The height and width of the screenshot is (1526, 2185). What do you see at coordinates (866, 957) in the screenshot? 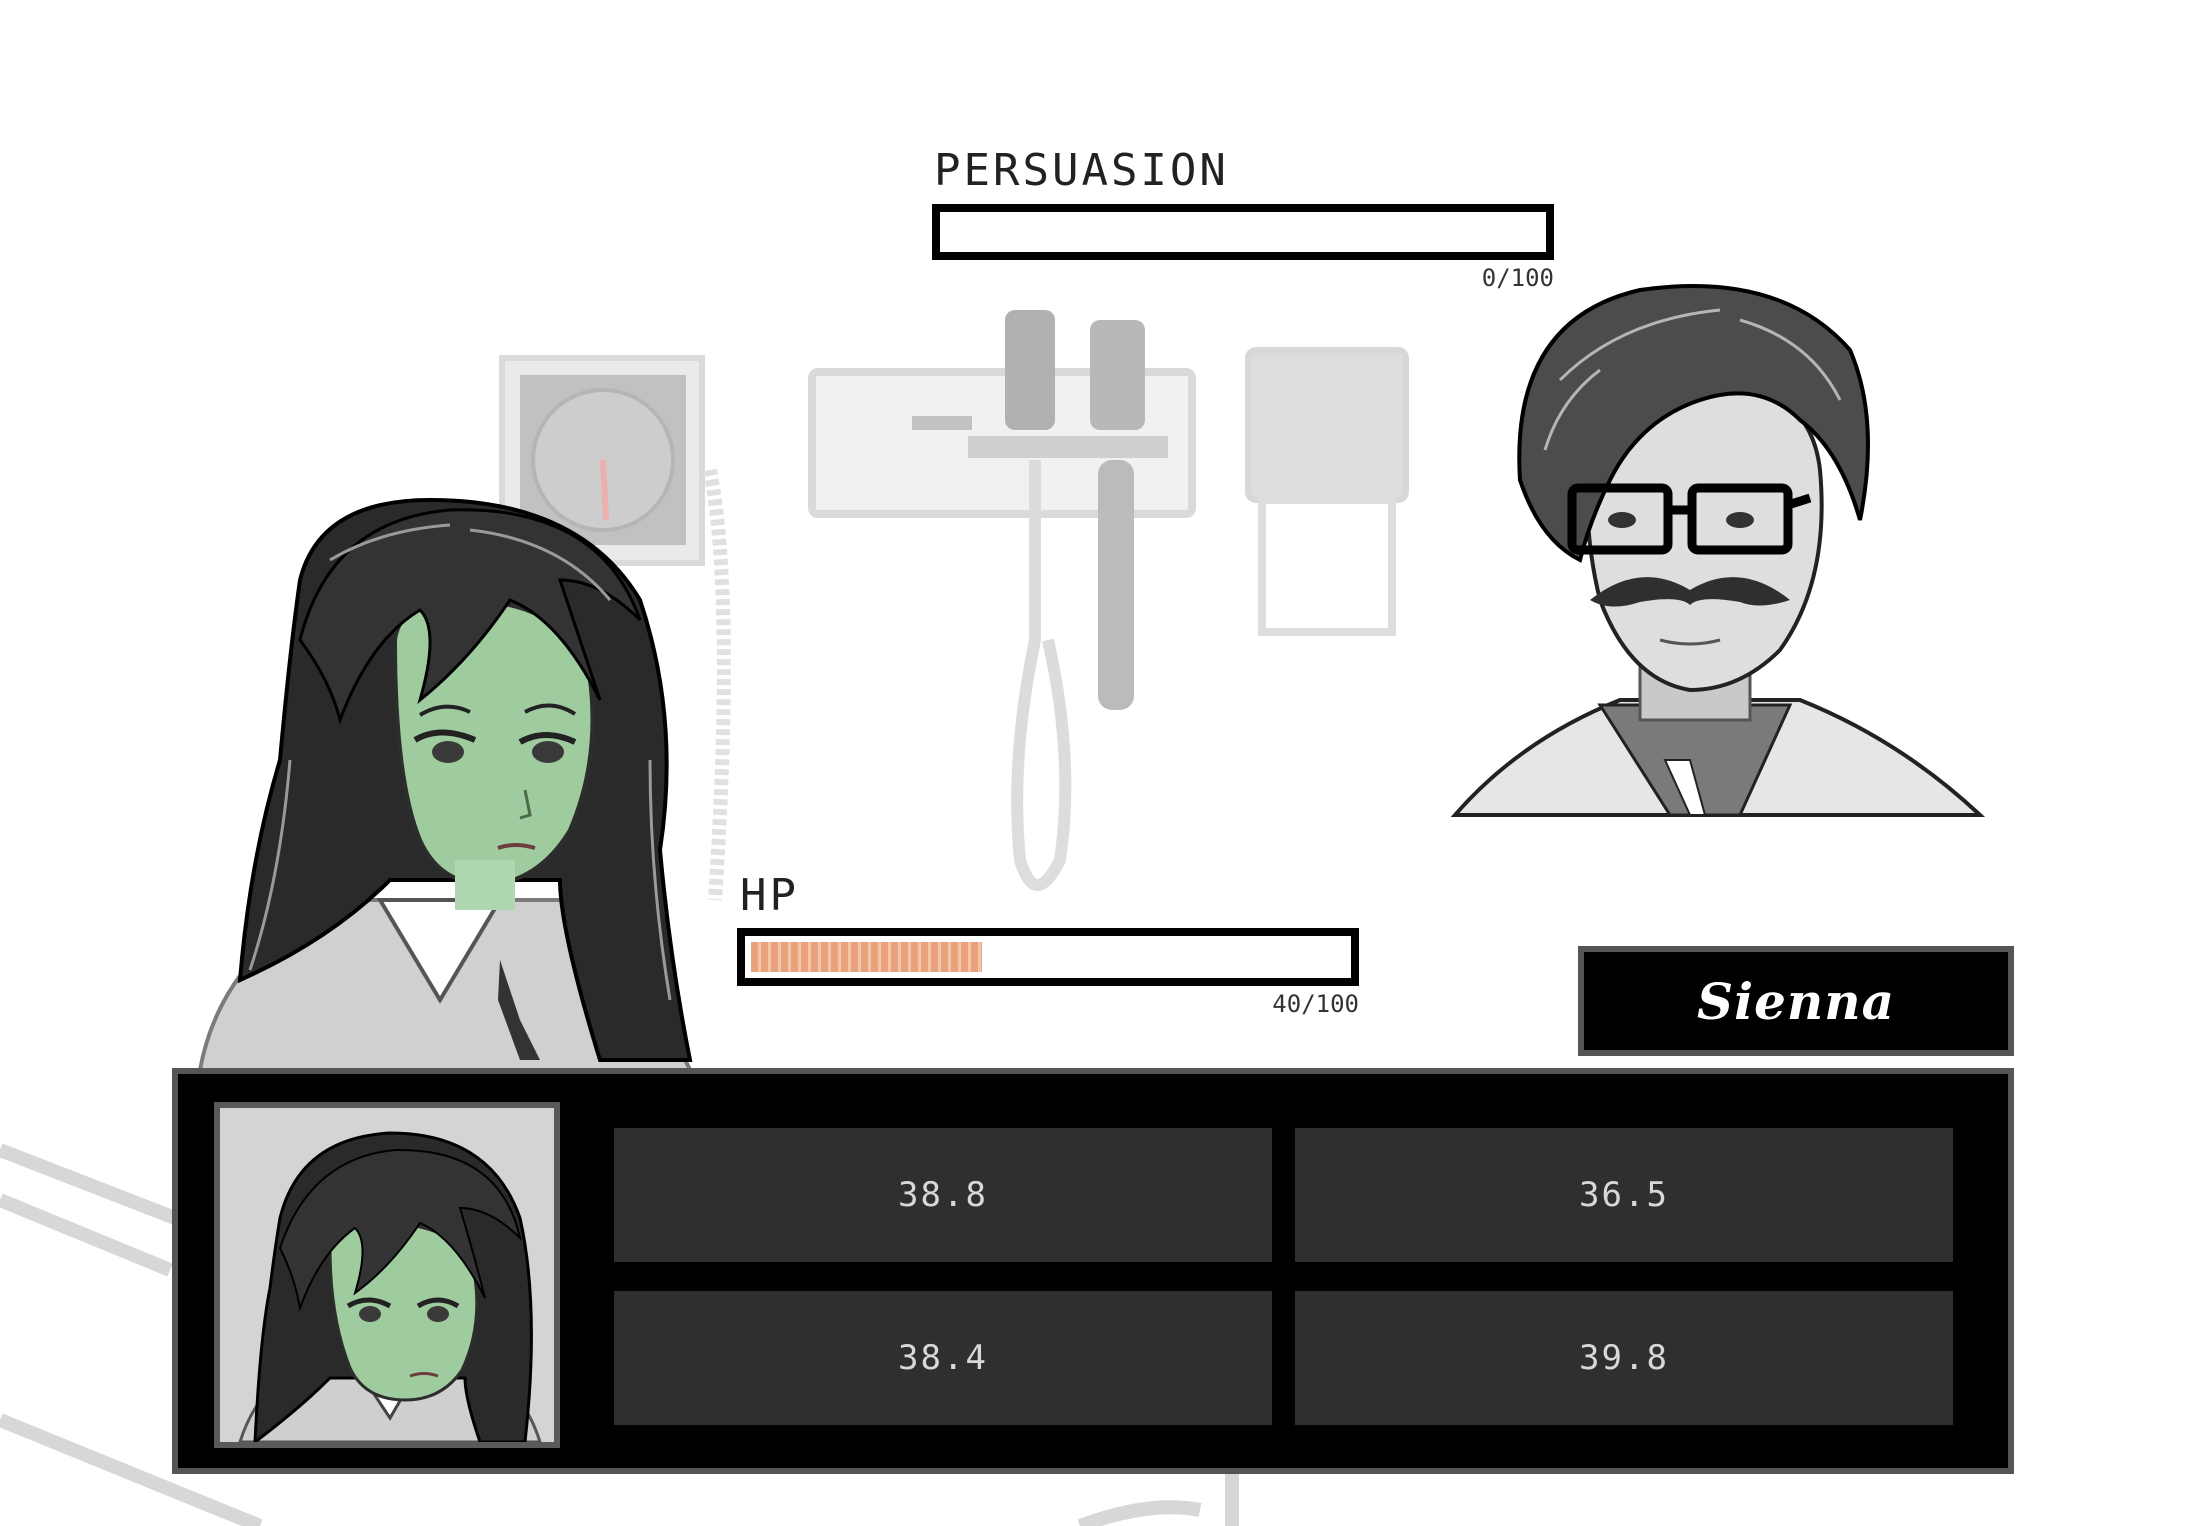
I see `hp-meter-fill` at bounding box center [866, 957].